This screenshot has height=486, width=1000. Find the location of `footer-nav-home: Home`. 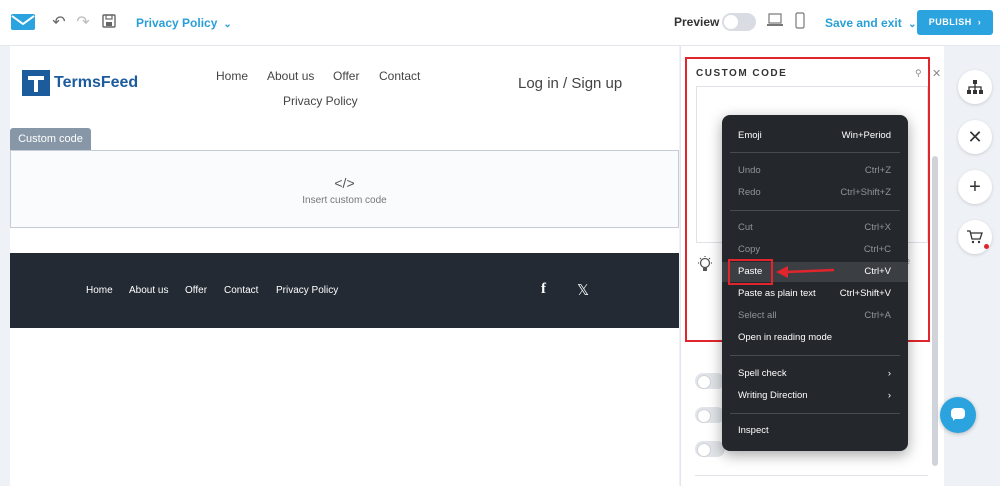

footer-nav-home: Home is located at coordinates (99, 290).